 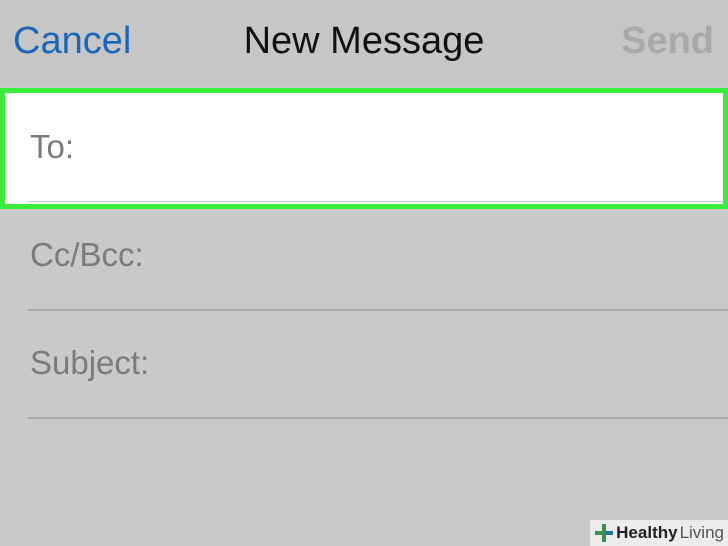 What do you see at coordinates (442, 364) in the screenshot?
I see `subject-input` at bounding box center [442, 364].